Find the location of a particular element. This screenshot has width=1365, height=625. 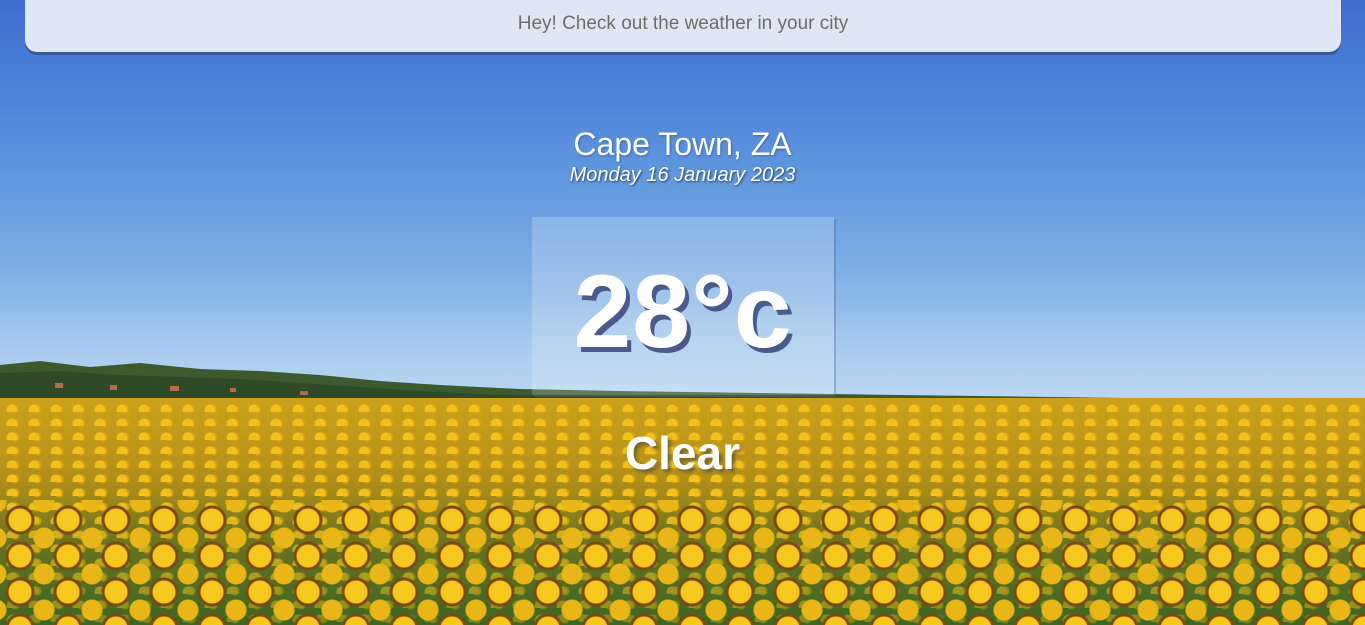

header-bar: Hey! Check out the weather in your city is located at coordinates (683, 26).